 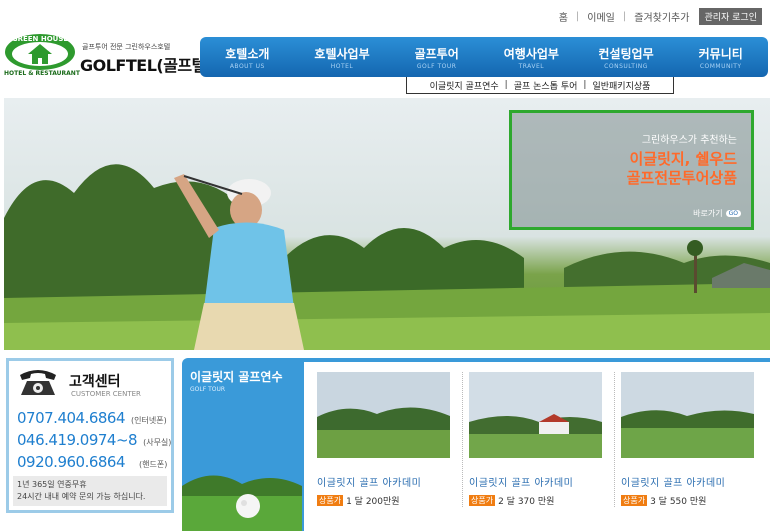 I want to click on product-price: 상품가 1 달 200만원, so click(x=385, y=500).